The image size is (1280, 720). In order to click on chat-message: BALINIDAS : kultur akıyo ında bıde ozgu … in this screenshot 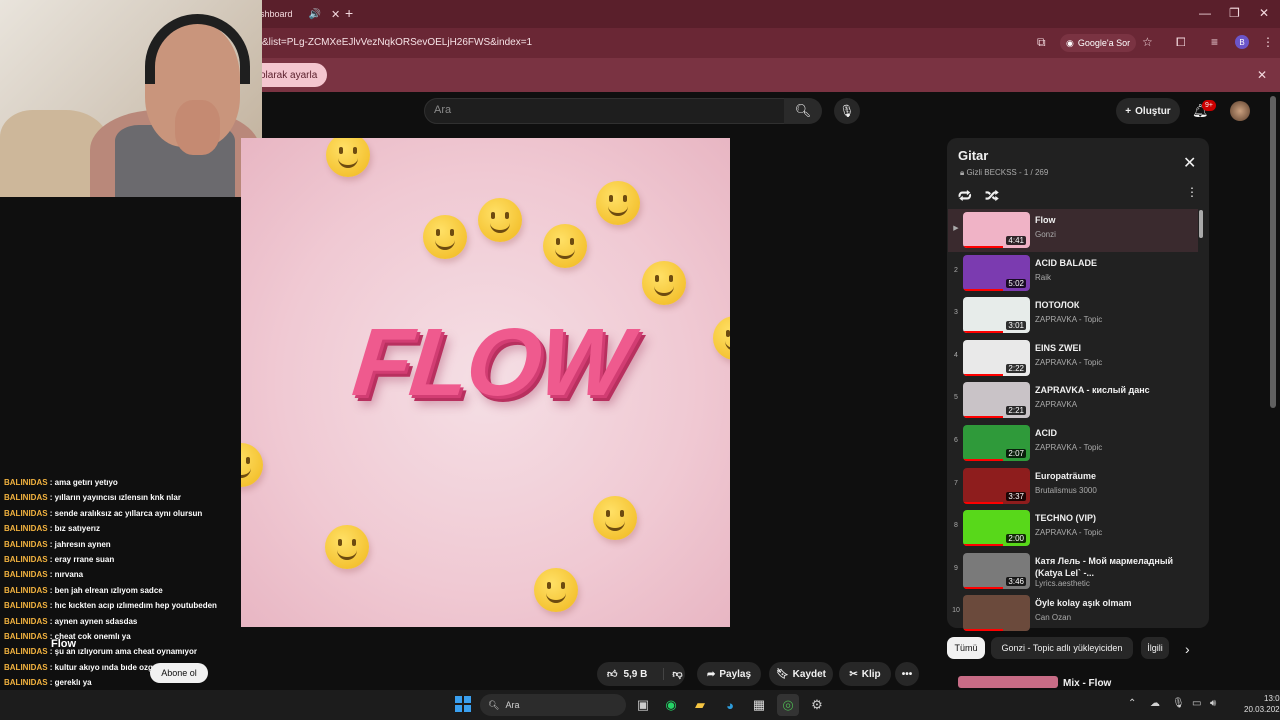, I will do `click(124, 670)`.